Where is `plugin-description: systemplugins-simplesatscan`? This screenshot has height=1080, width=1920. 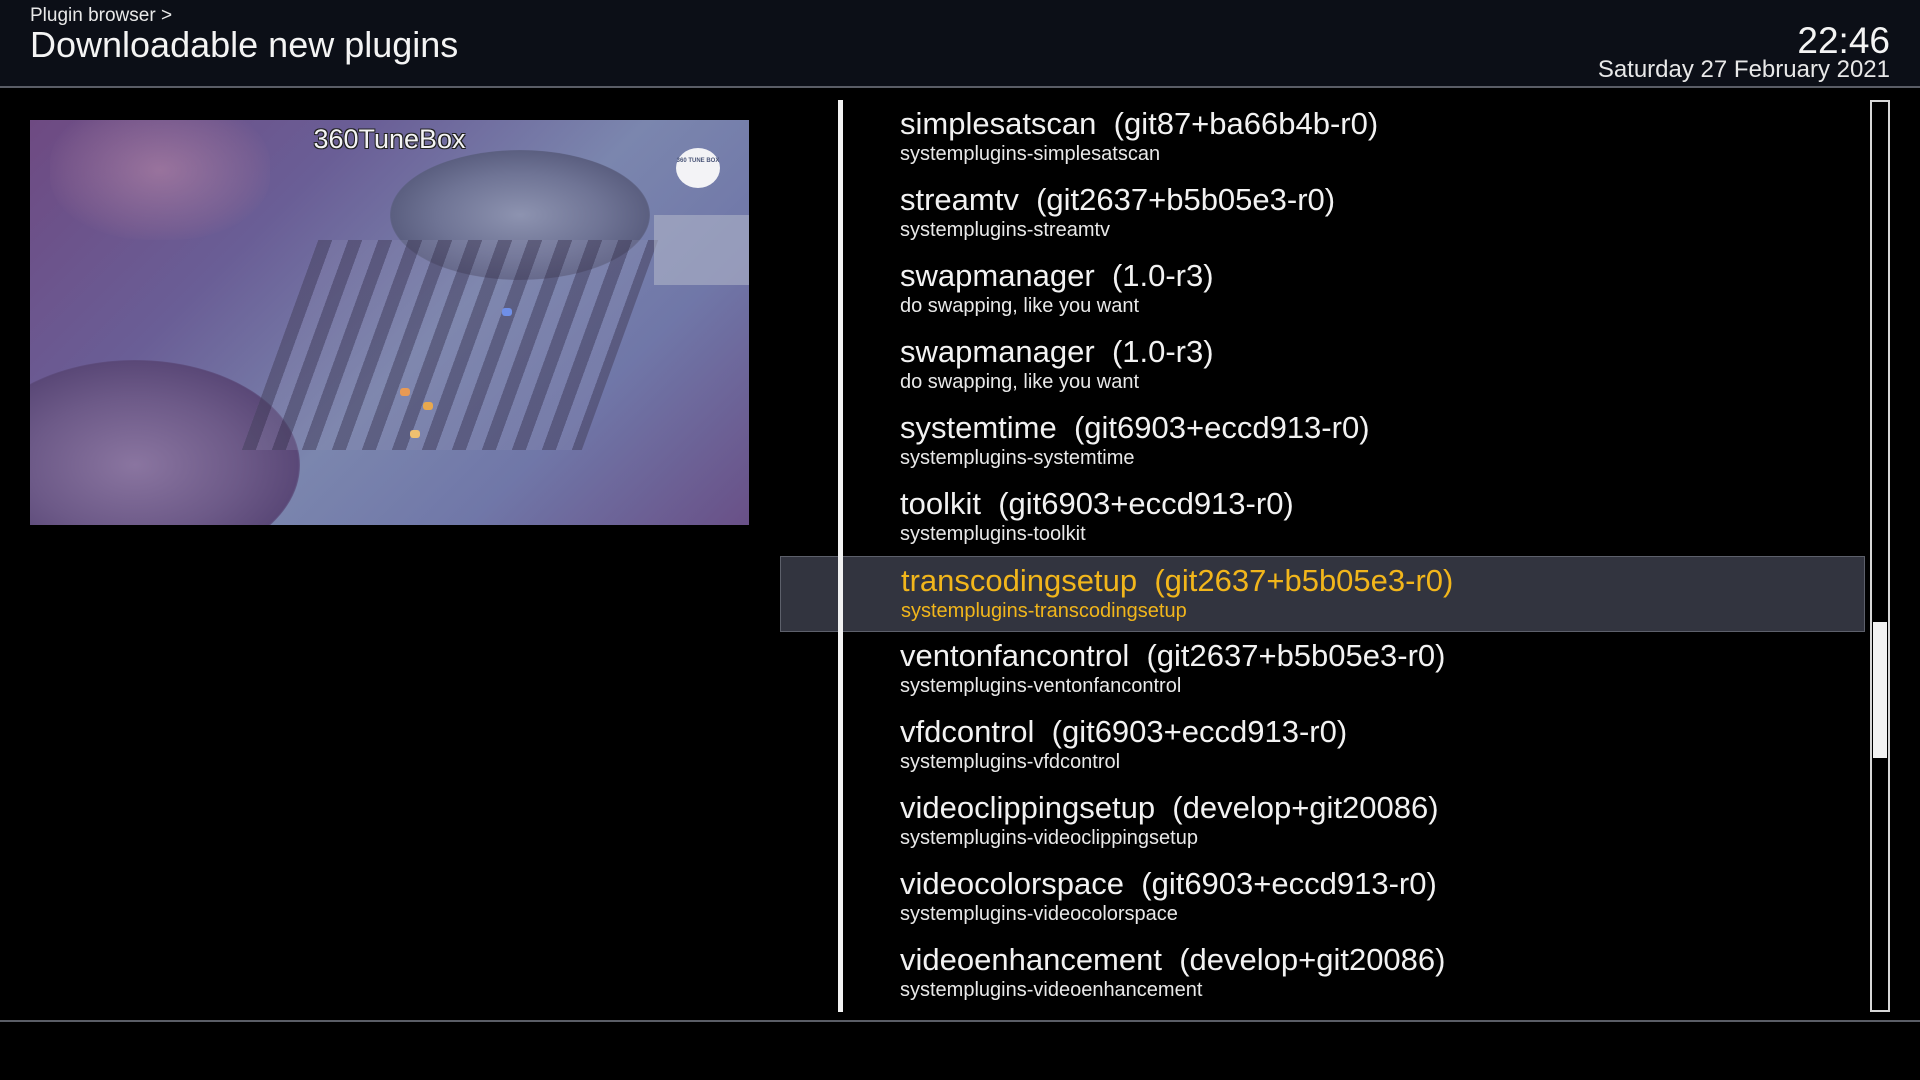
plugin-description: systemplugins-simplesatscan is located at coordinates (1030, 154).